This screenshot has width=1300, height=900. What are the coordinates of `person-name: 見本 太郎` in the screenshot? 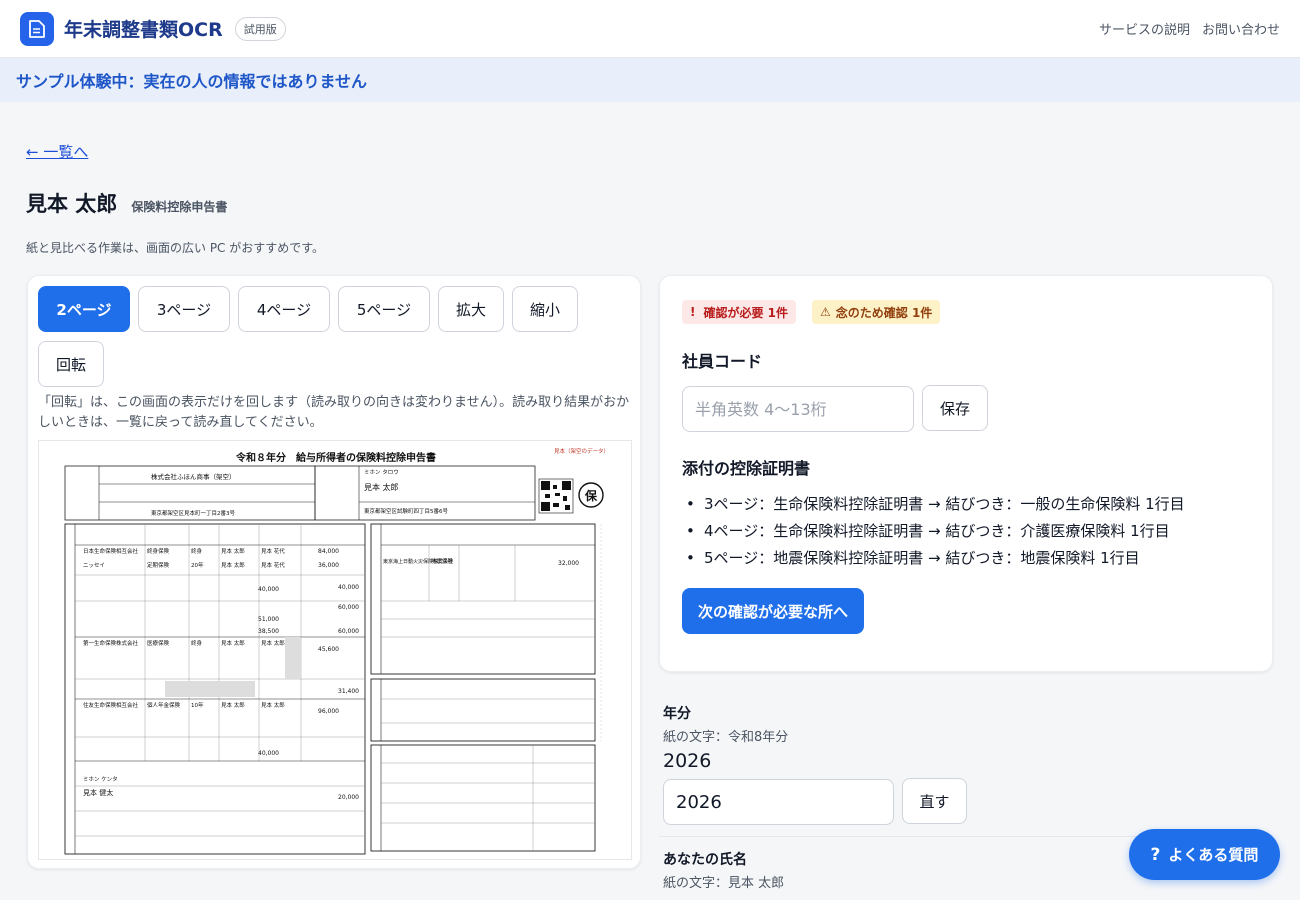 It's located at (72, 204).